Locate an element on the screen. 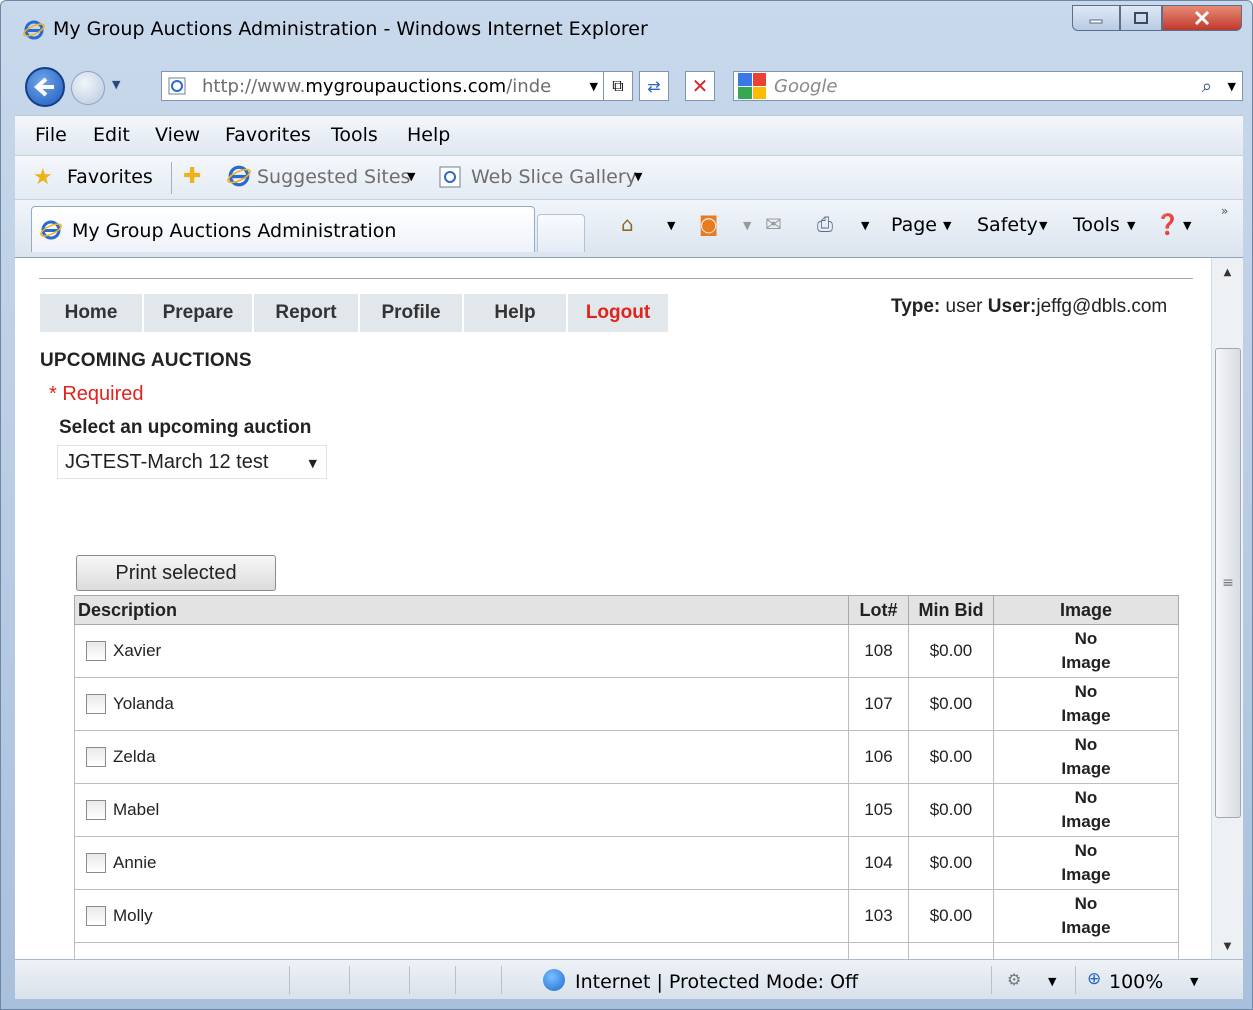  vertical-scrollbar: ▲ ≡ ▼ is located at coordinates (1227, 608).